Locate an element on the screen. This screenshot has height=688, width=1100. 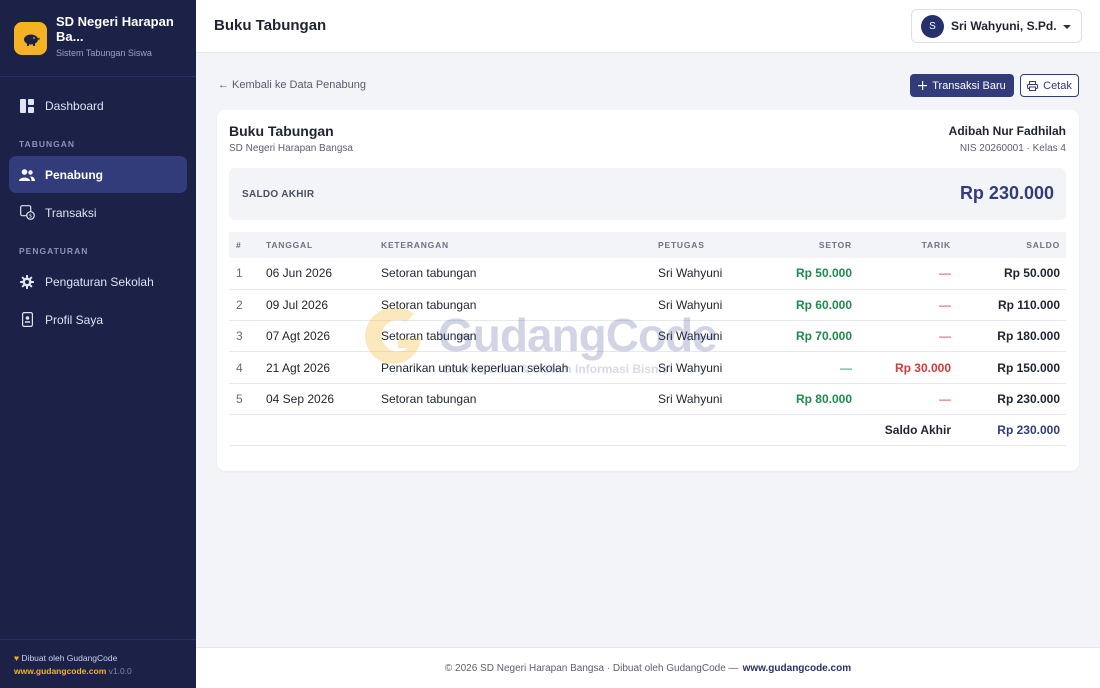
print-label: Cetak is located at coordinates (1057, 85).